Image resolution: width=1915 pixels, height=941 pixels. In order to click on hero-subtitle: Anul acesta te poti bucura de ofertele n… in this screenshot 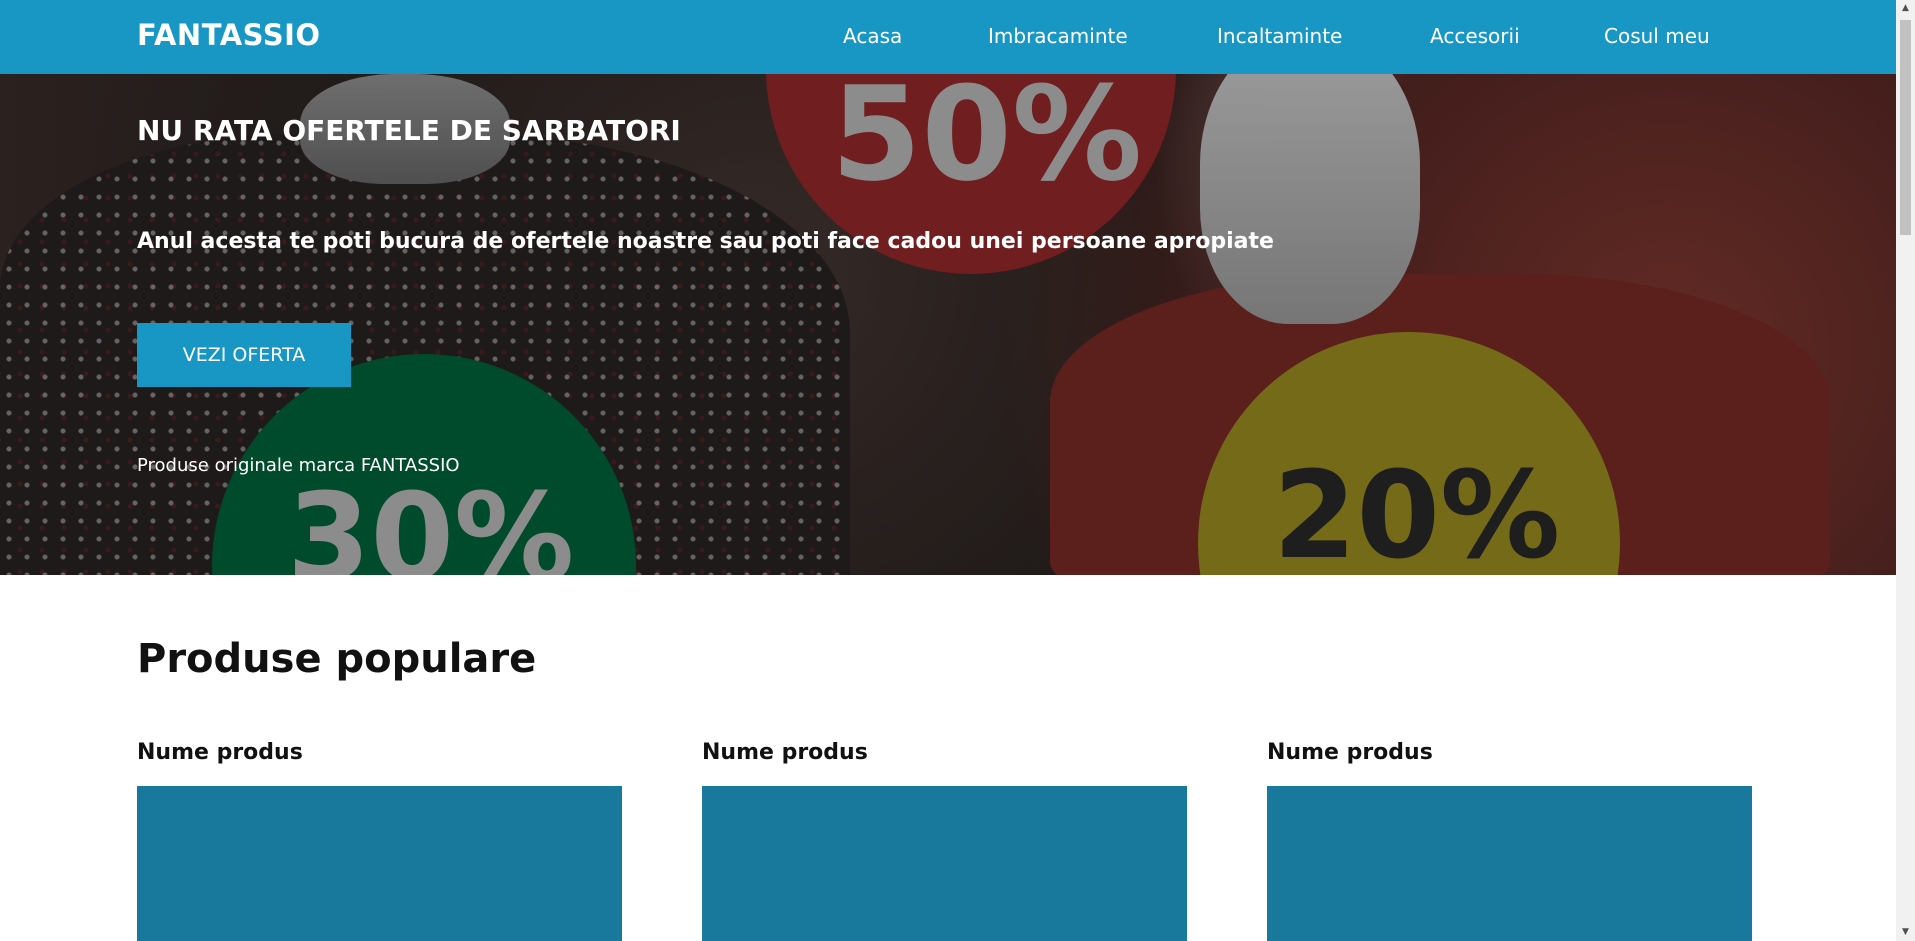, I will do `click(705, 241)`.